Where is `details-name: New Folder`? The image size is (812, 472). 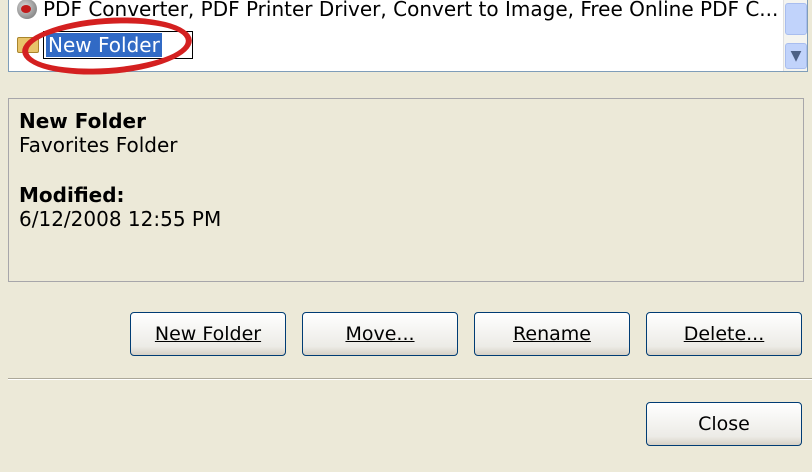
details-name: New Folder is located at coordinates (82, 121).